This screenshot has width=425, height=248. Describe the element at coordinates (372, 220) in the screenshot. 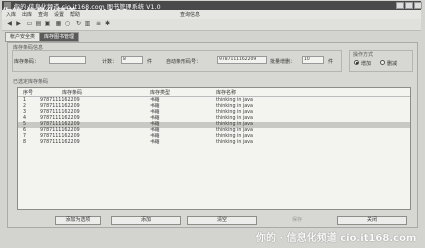

I see `close-button: 关闭` at that location.